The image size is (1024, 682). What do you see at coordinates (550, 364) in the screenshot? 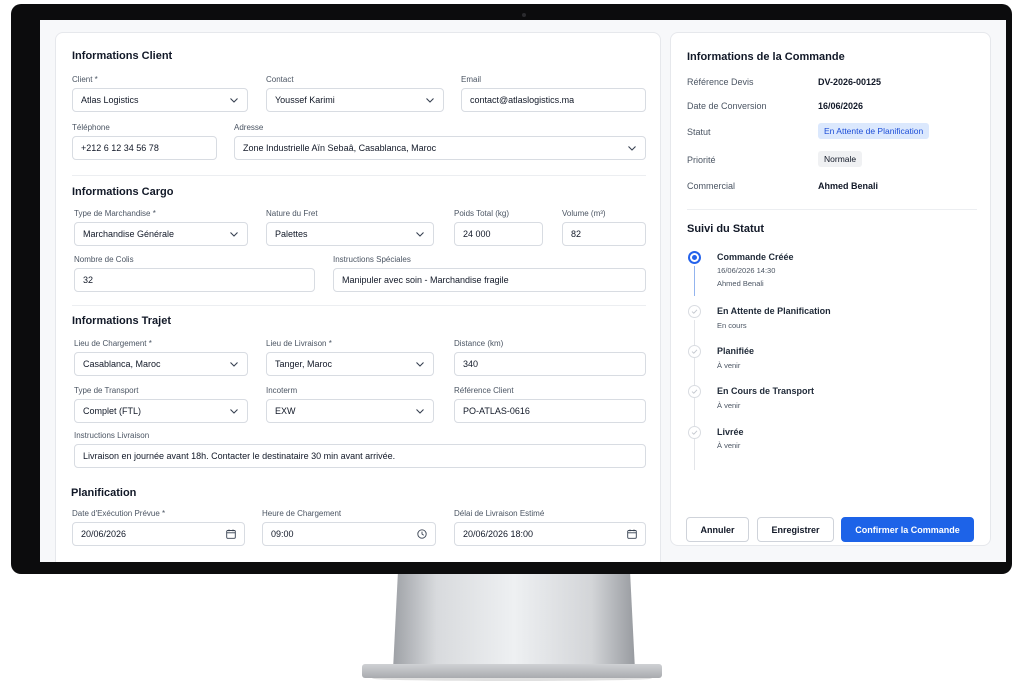
I see `distance-field: 340` at bounding box center [550, 364].